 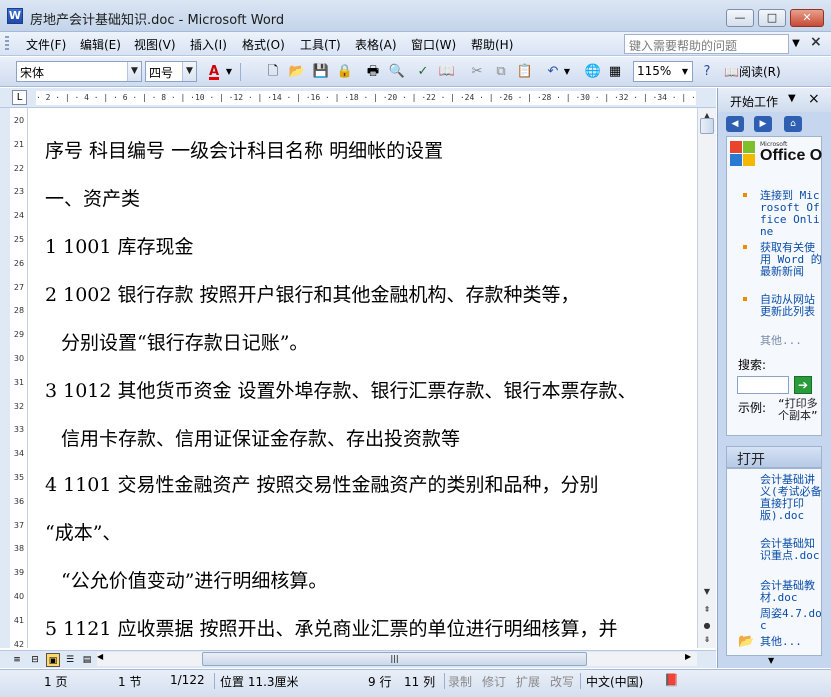 What do you see at coordinates (187, 680) in the screenshot?
I see `status-page-of: 1/122` at bounding box center [187, 680].